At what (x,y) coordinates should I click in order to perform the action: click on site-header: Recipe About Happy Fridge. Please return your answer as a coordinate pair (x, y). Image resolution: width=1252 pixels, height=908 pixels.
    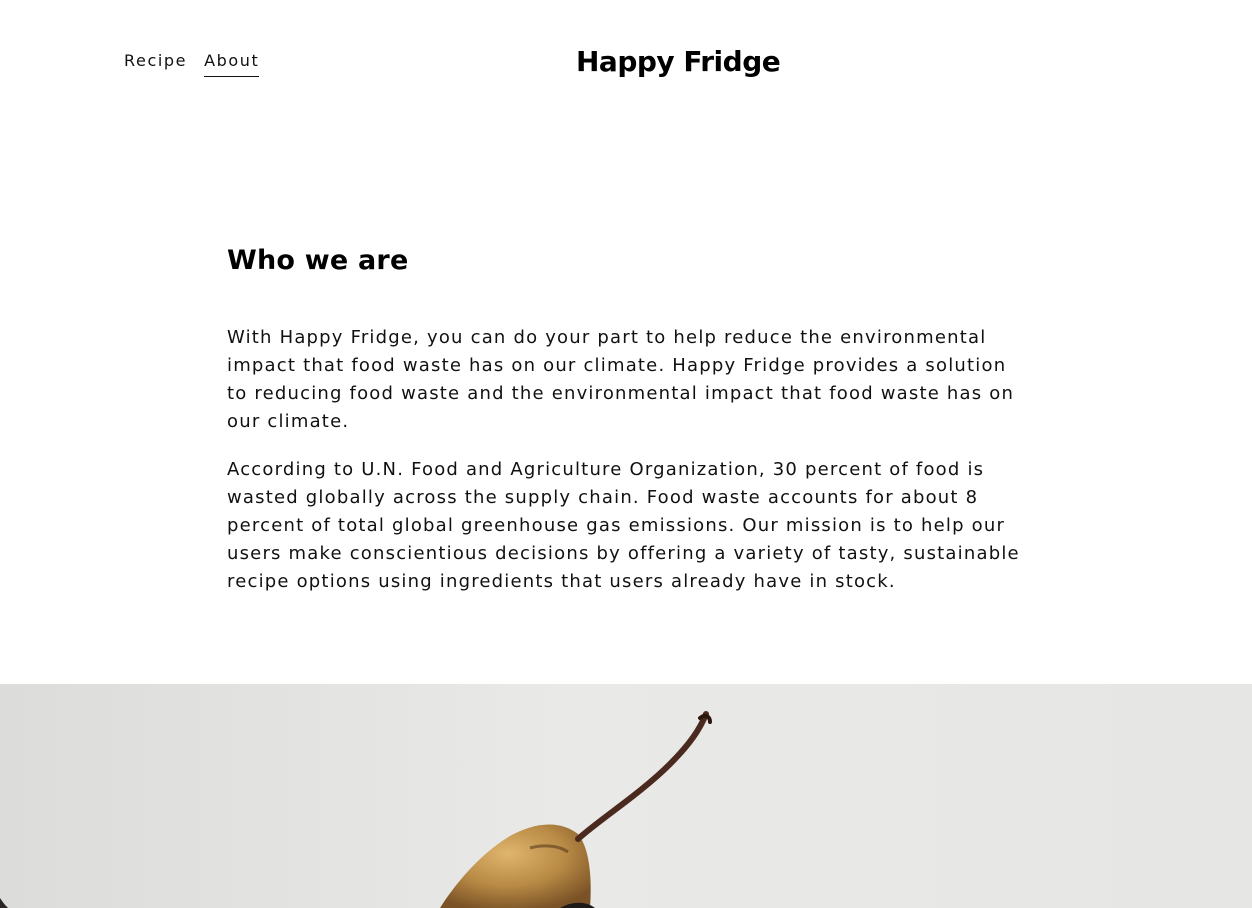
    Looking at the image, I should click on (626, 60).